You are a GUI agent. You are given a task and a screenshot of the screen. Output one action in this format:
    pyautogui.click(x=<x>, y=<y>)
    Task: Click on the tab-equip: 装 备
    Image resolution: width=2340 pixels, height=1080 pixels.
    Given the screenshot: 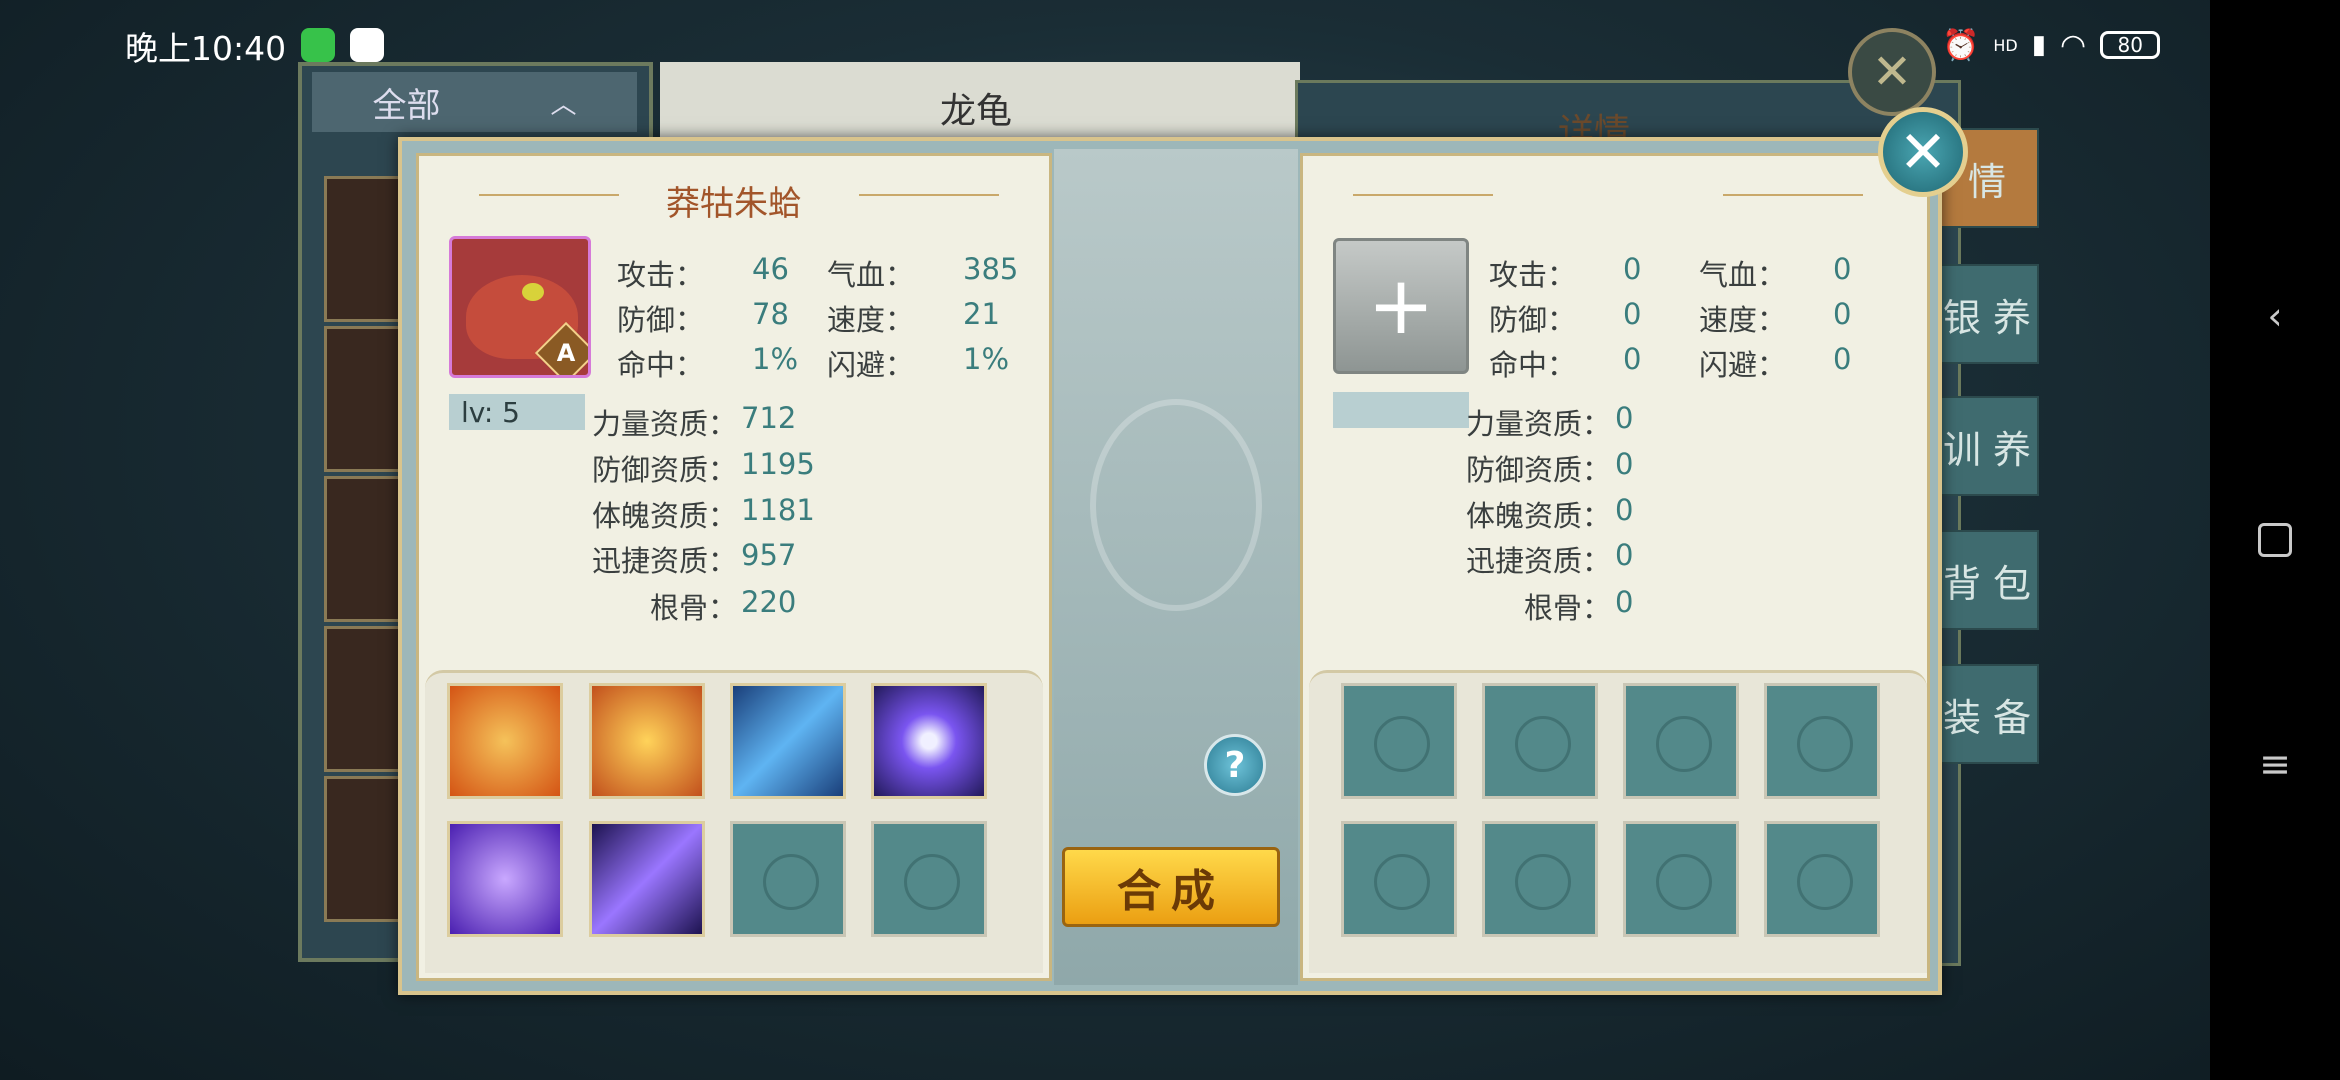 What is the action you would take?
    pyautogui.click(x=1987, y=714)
    